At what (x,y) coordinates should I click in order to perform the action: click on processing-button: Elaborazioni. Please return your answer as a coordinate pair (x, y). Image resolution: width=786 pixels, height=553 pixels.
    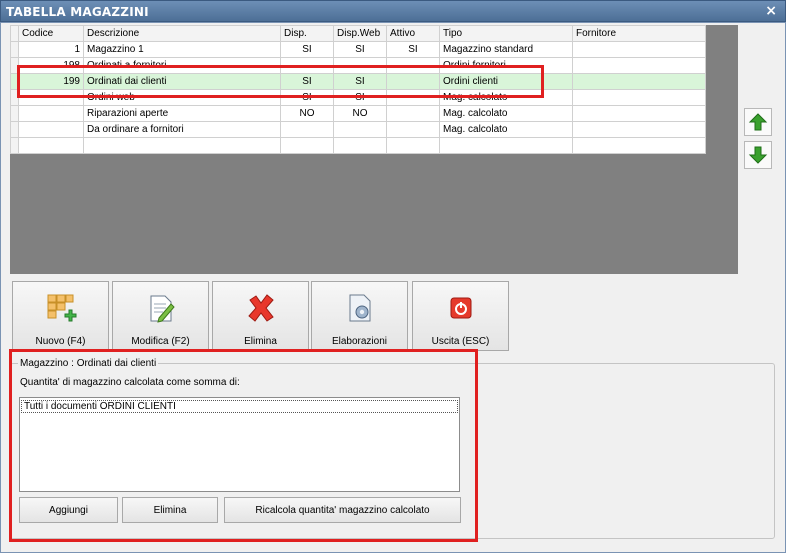
    Looking at the image, I should click on (359, 316).